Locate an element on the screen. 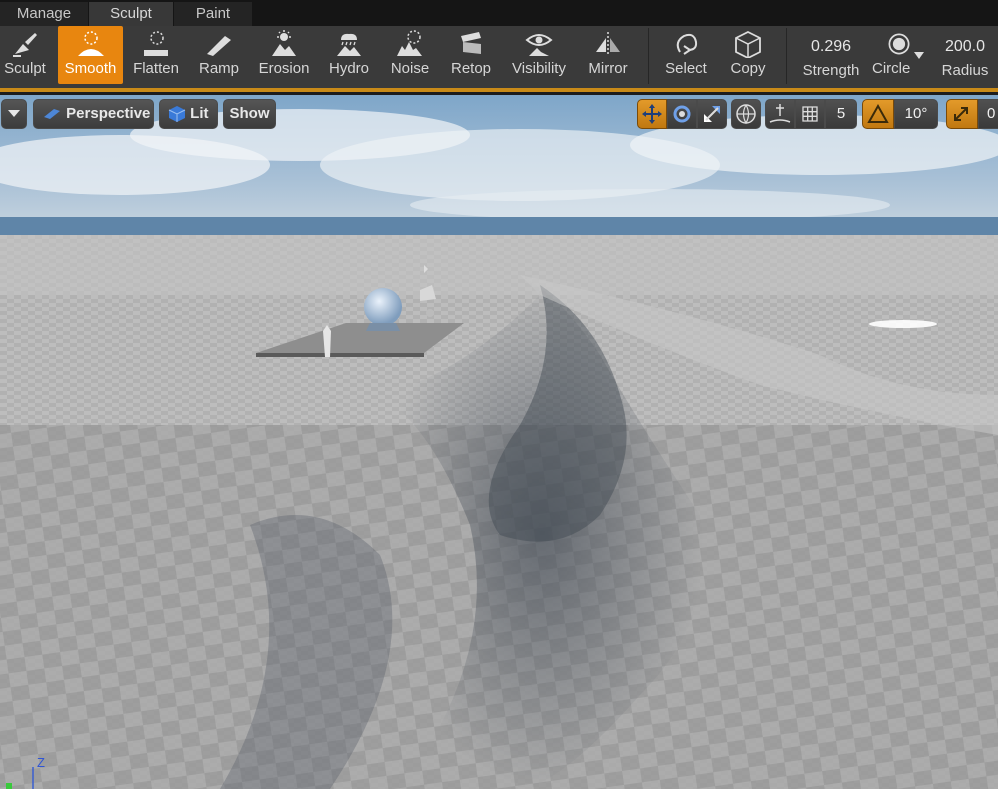 The width and height of the screenshot is (998, 789). tool-label: Copy is located at coordinates (748, 68).